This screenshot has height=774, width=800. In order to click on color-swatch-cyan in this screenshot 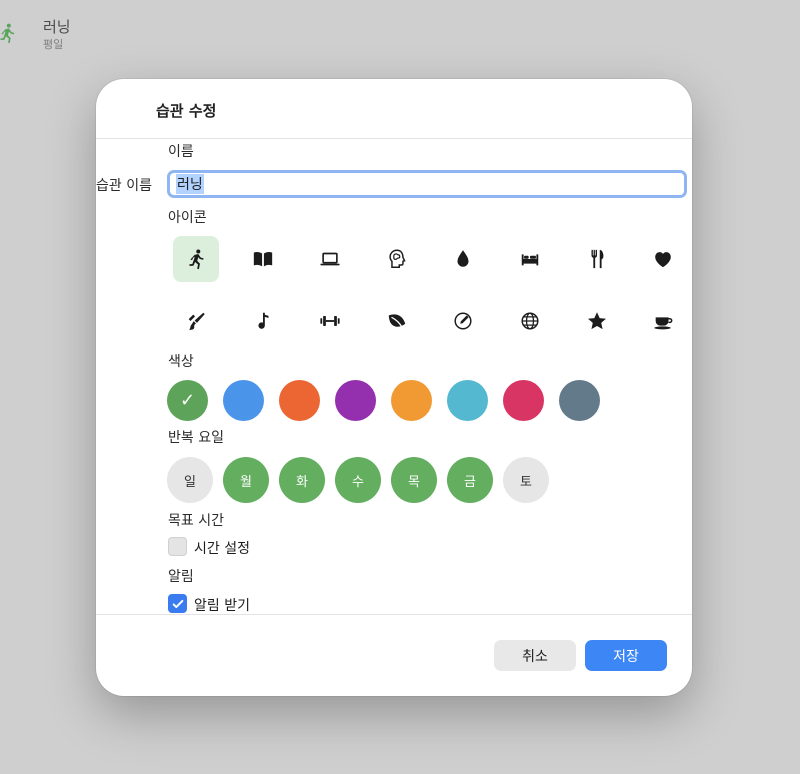, I will do `click(467, 400)`.